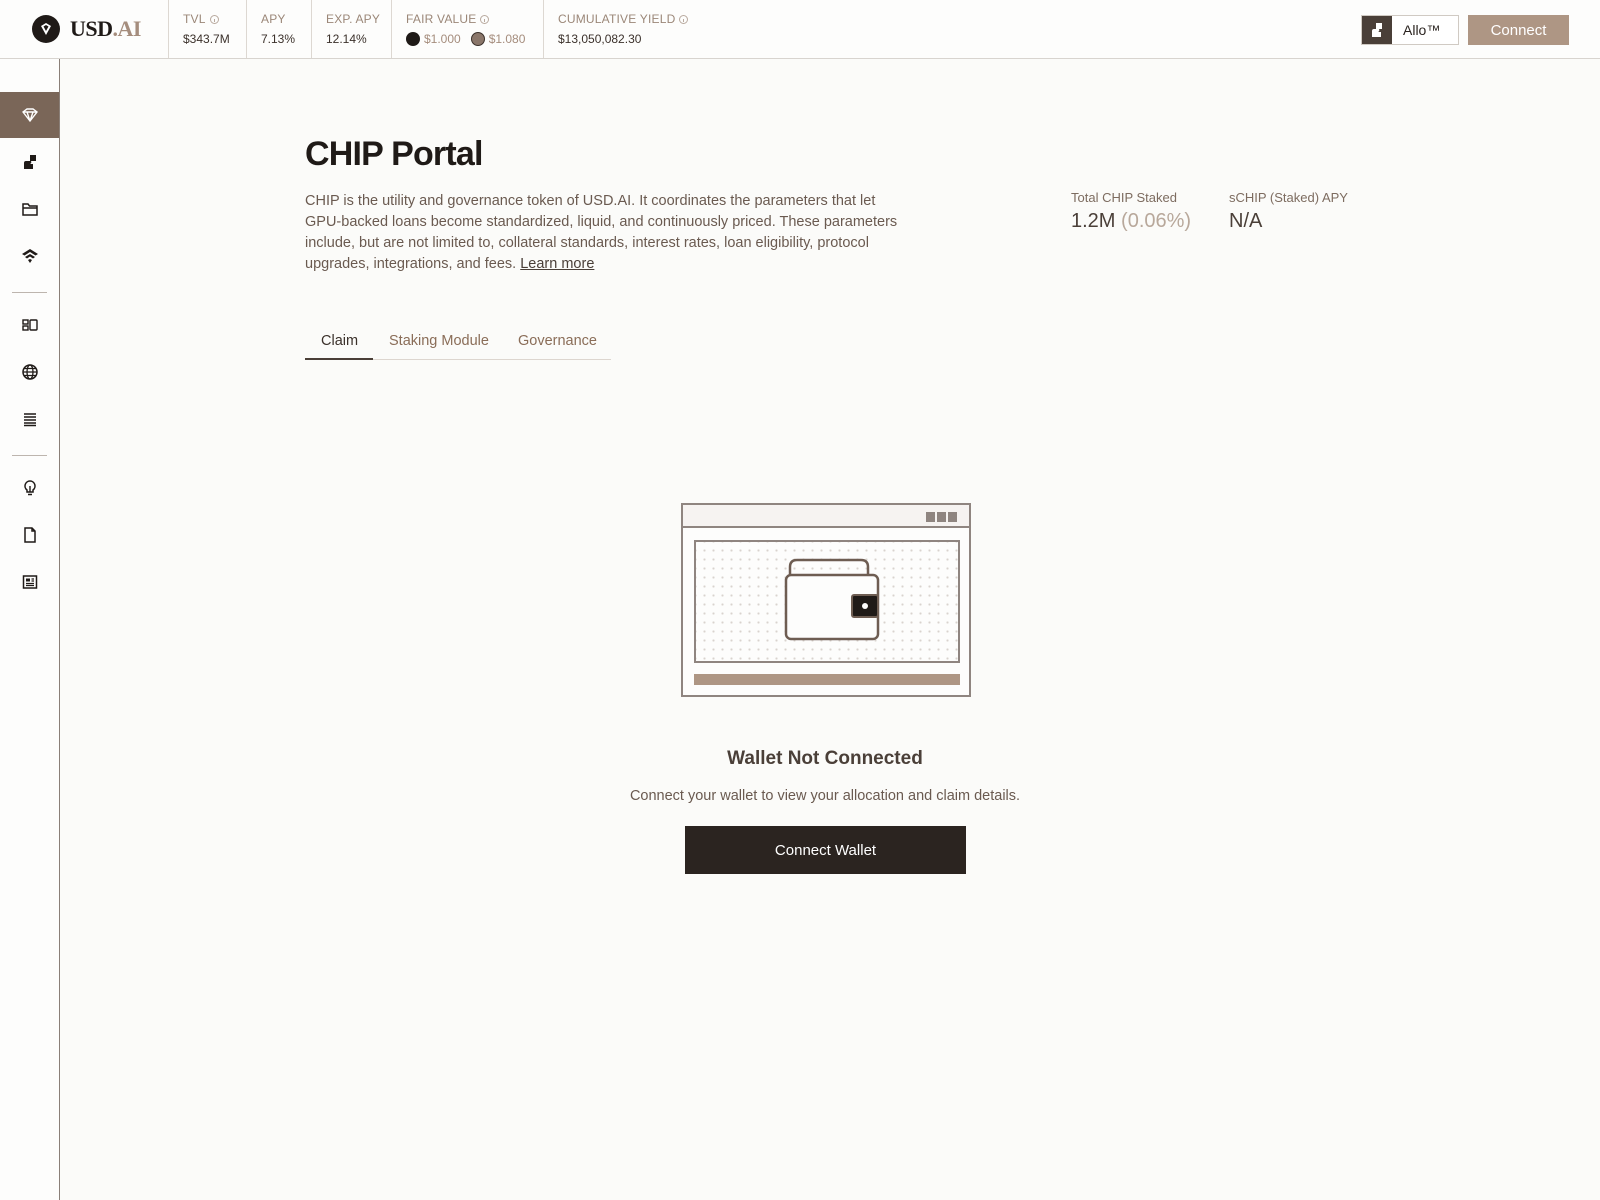  What do you see at coordinates (557, 341) in the screenshot?
I see `tab-governance: Governance` at bounding box center [557, 341].